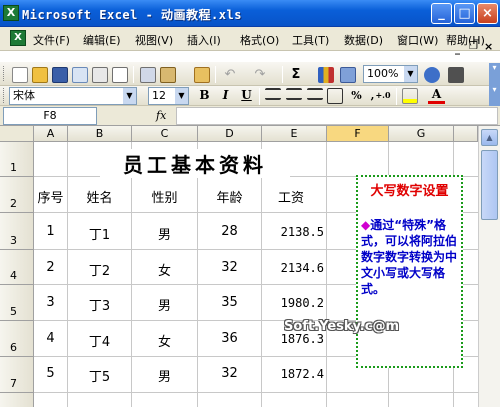  What do you see at coordinates (17, 159) in the screenshot?
I see `row-header-1: 1` at bounding box center [17, 159].